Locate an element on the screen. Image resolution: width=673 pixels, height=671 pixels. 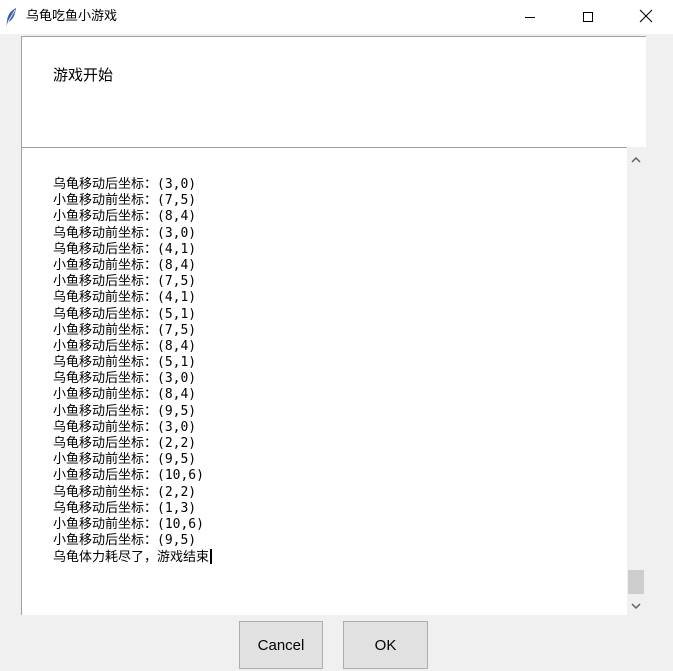
chevron-down-icon is located at coordinates (636, 604).